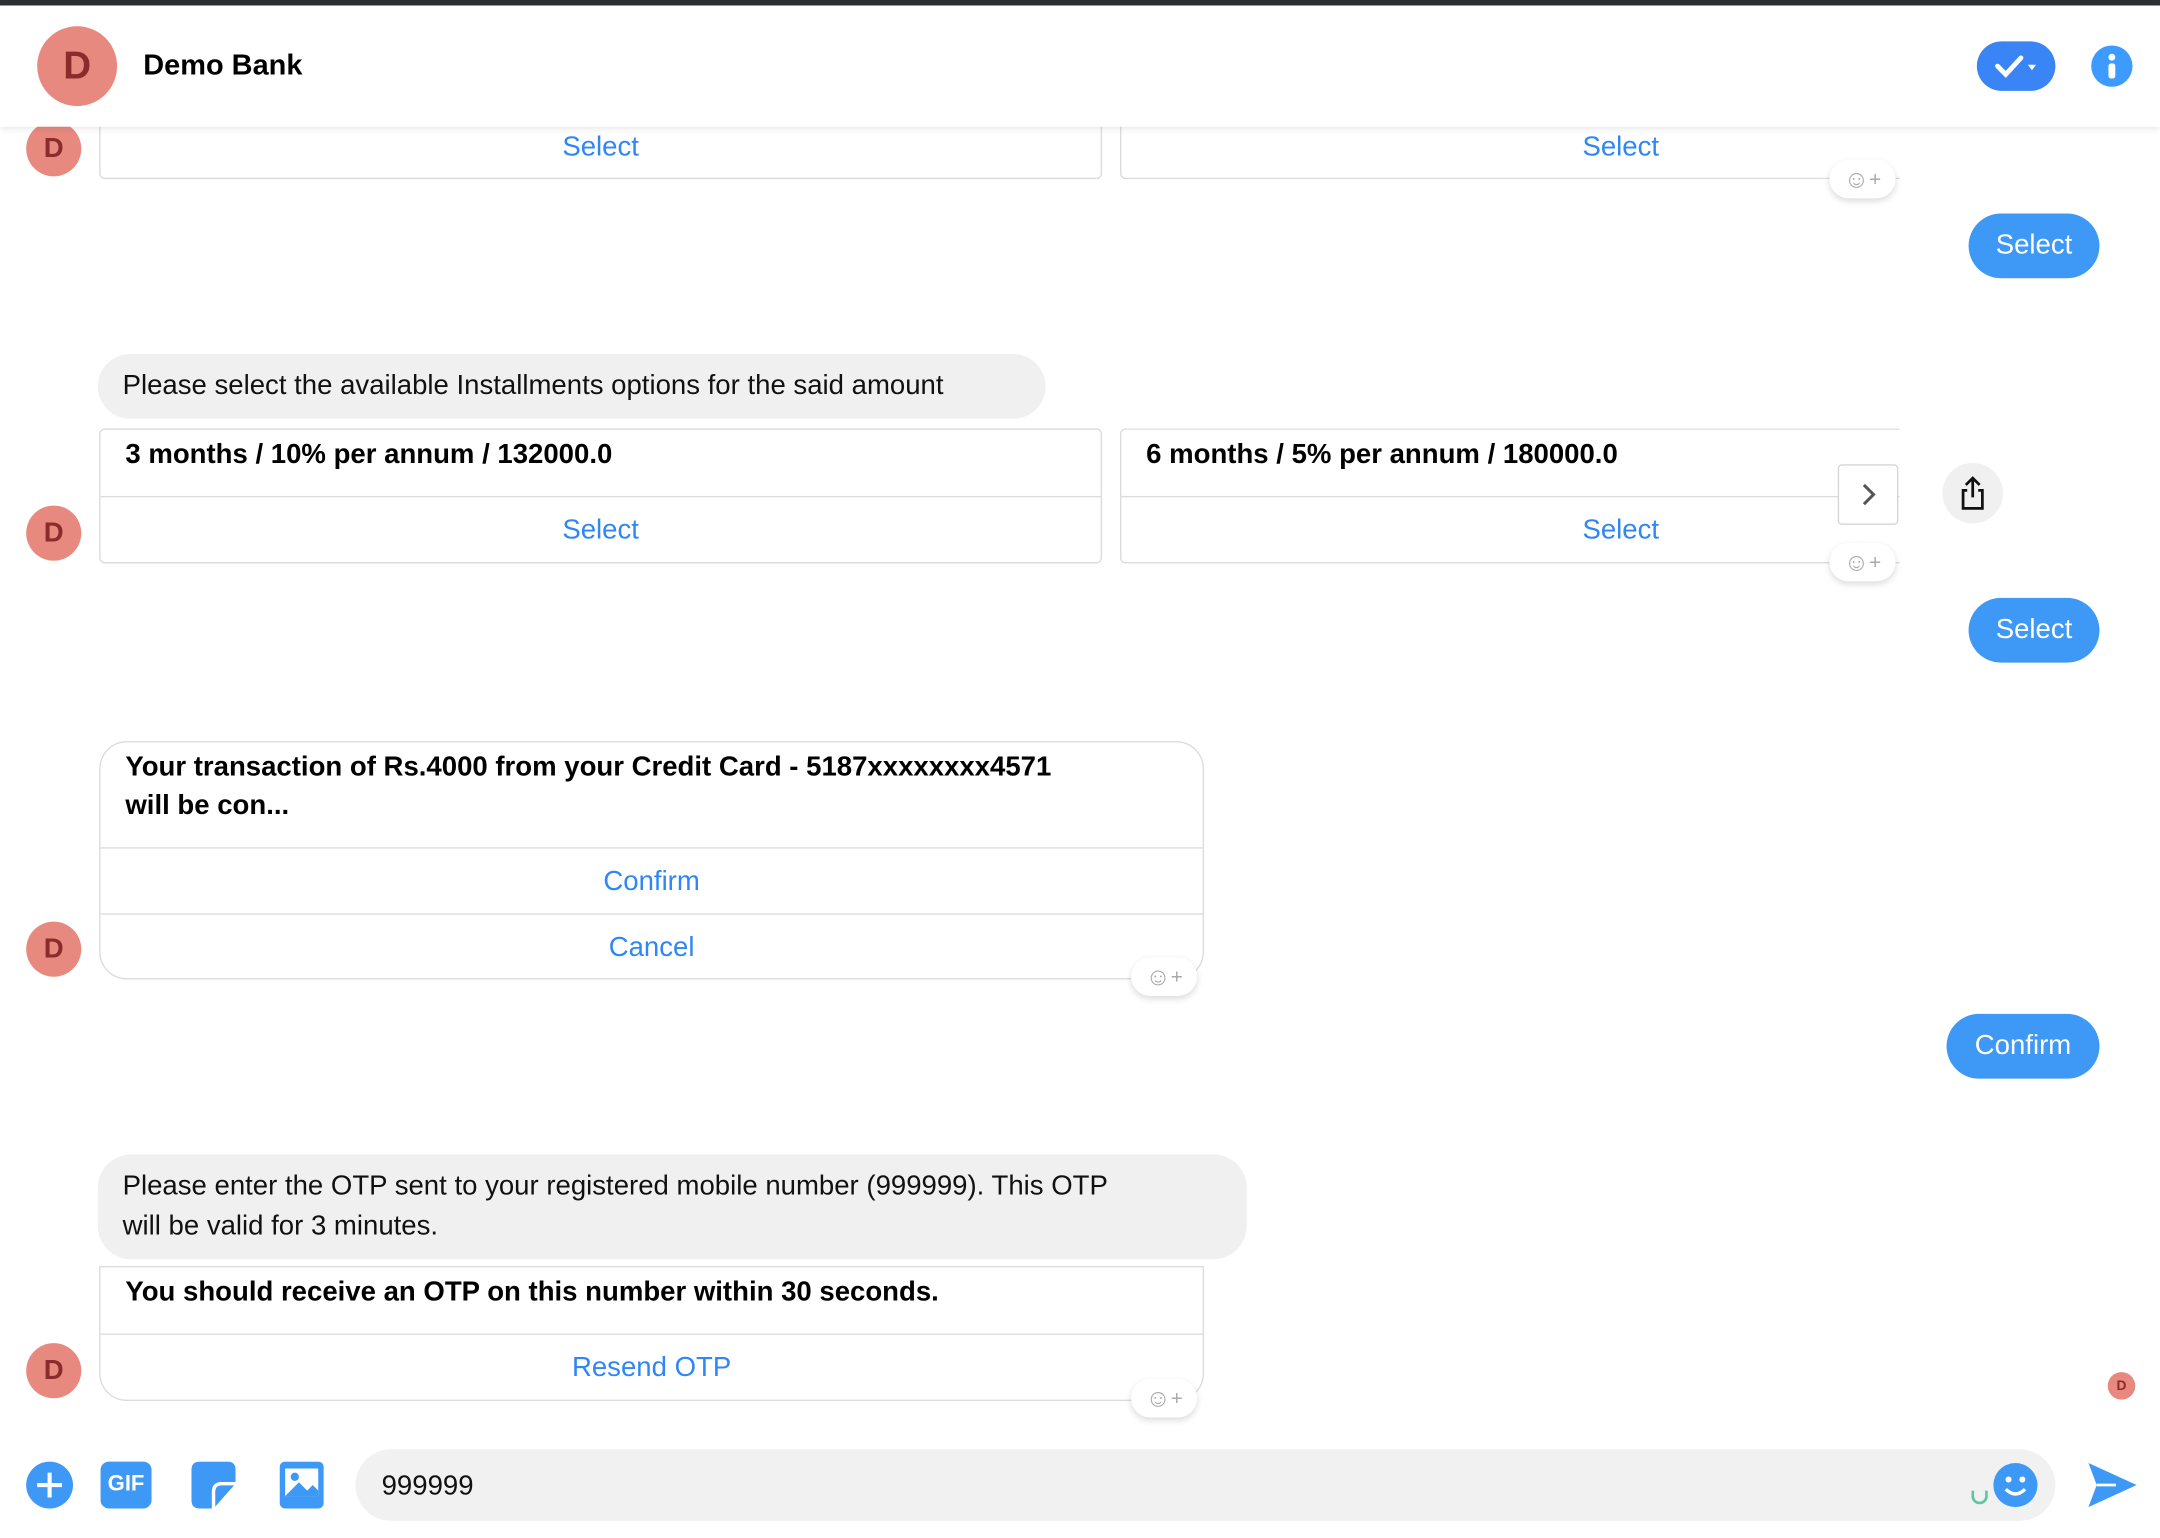 This screenshot has width=2160, height=1538. I want to click on check-dropdown-button, so click(2016, 66).